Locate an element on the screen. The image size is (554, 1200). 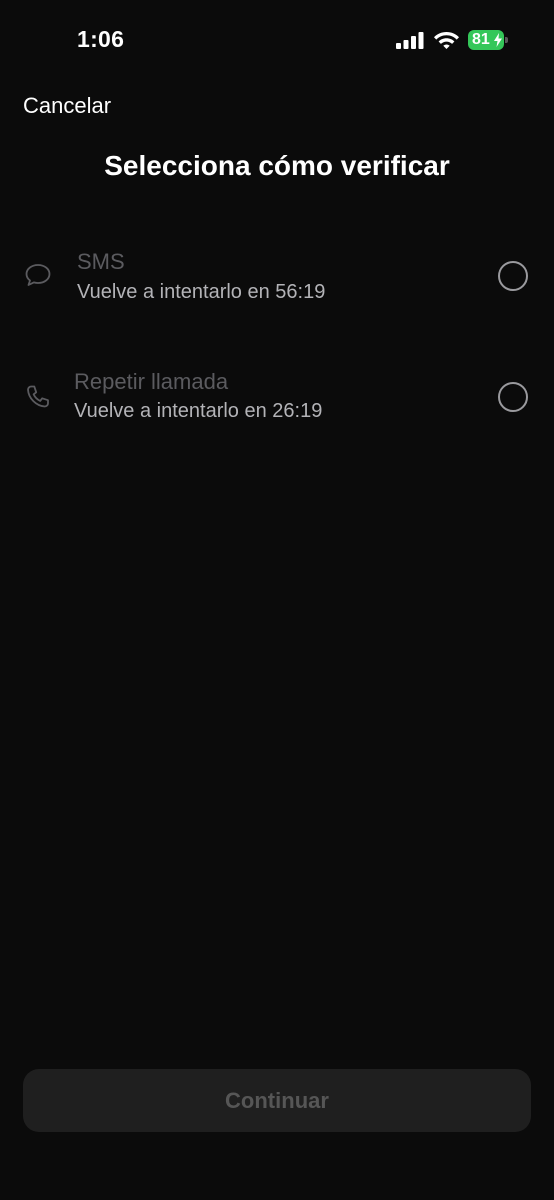
cellular-signal-icon is located at coordinates (410, 40).